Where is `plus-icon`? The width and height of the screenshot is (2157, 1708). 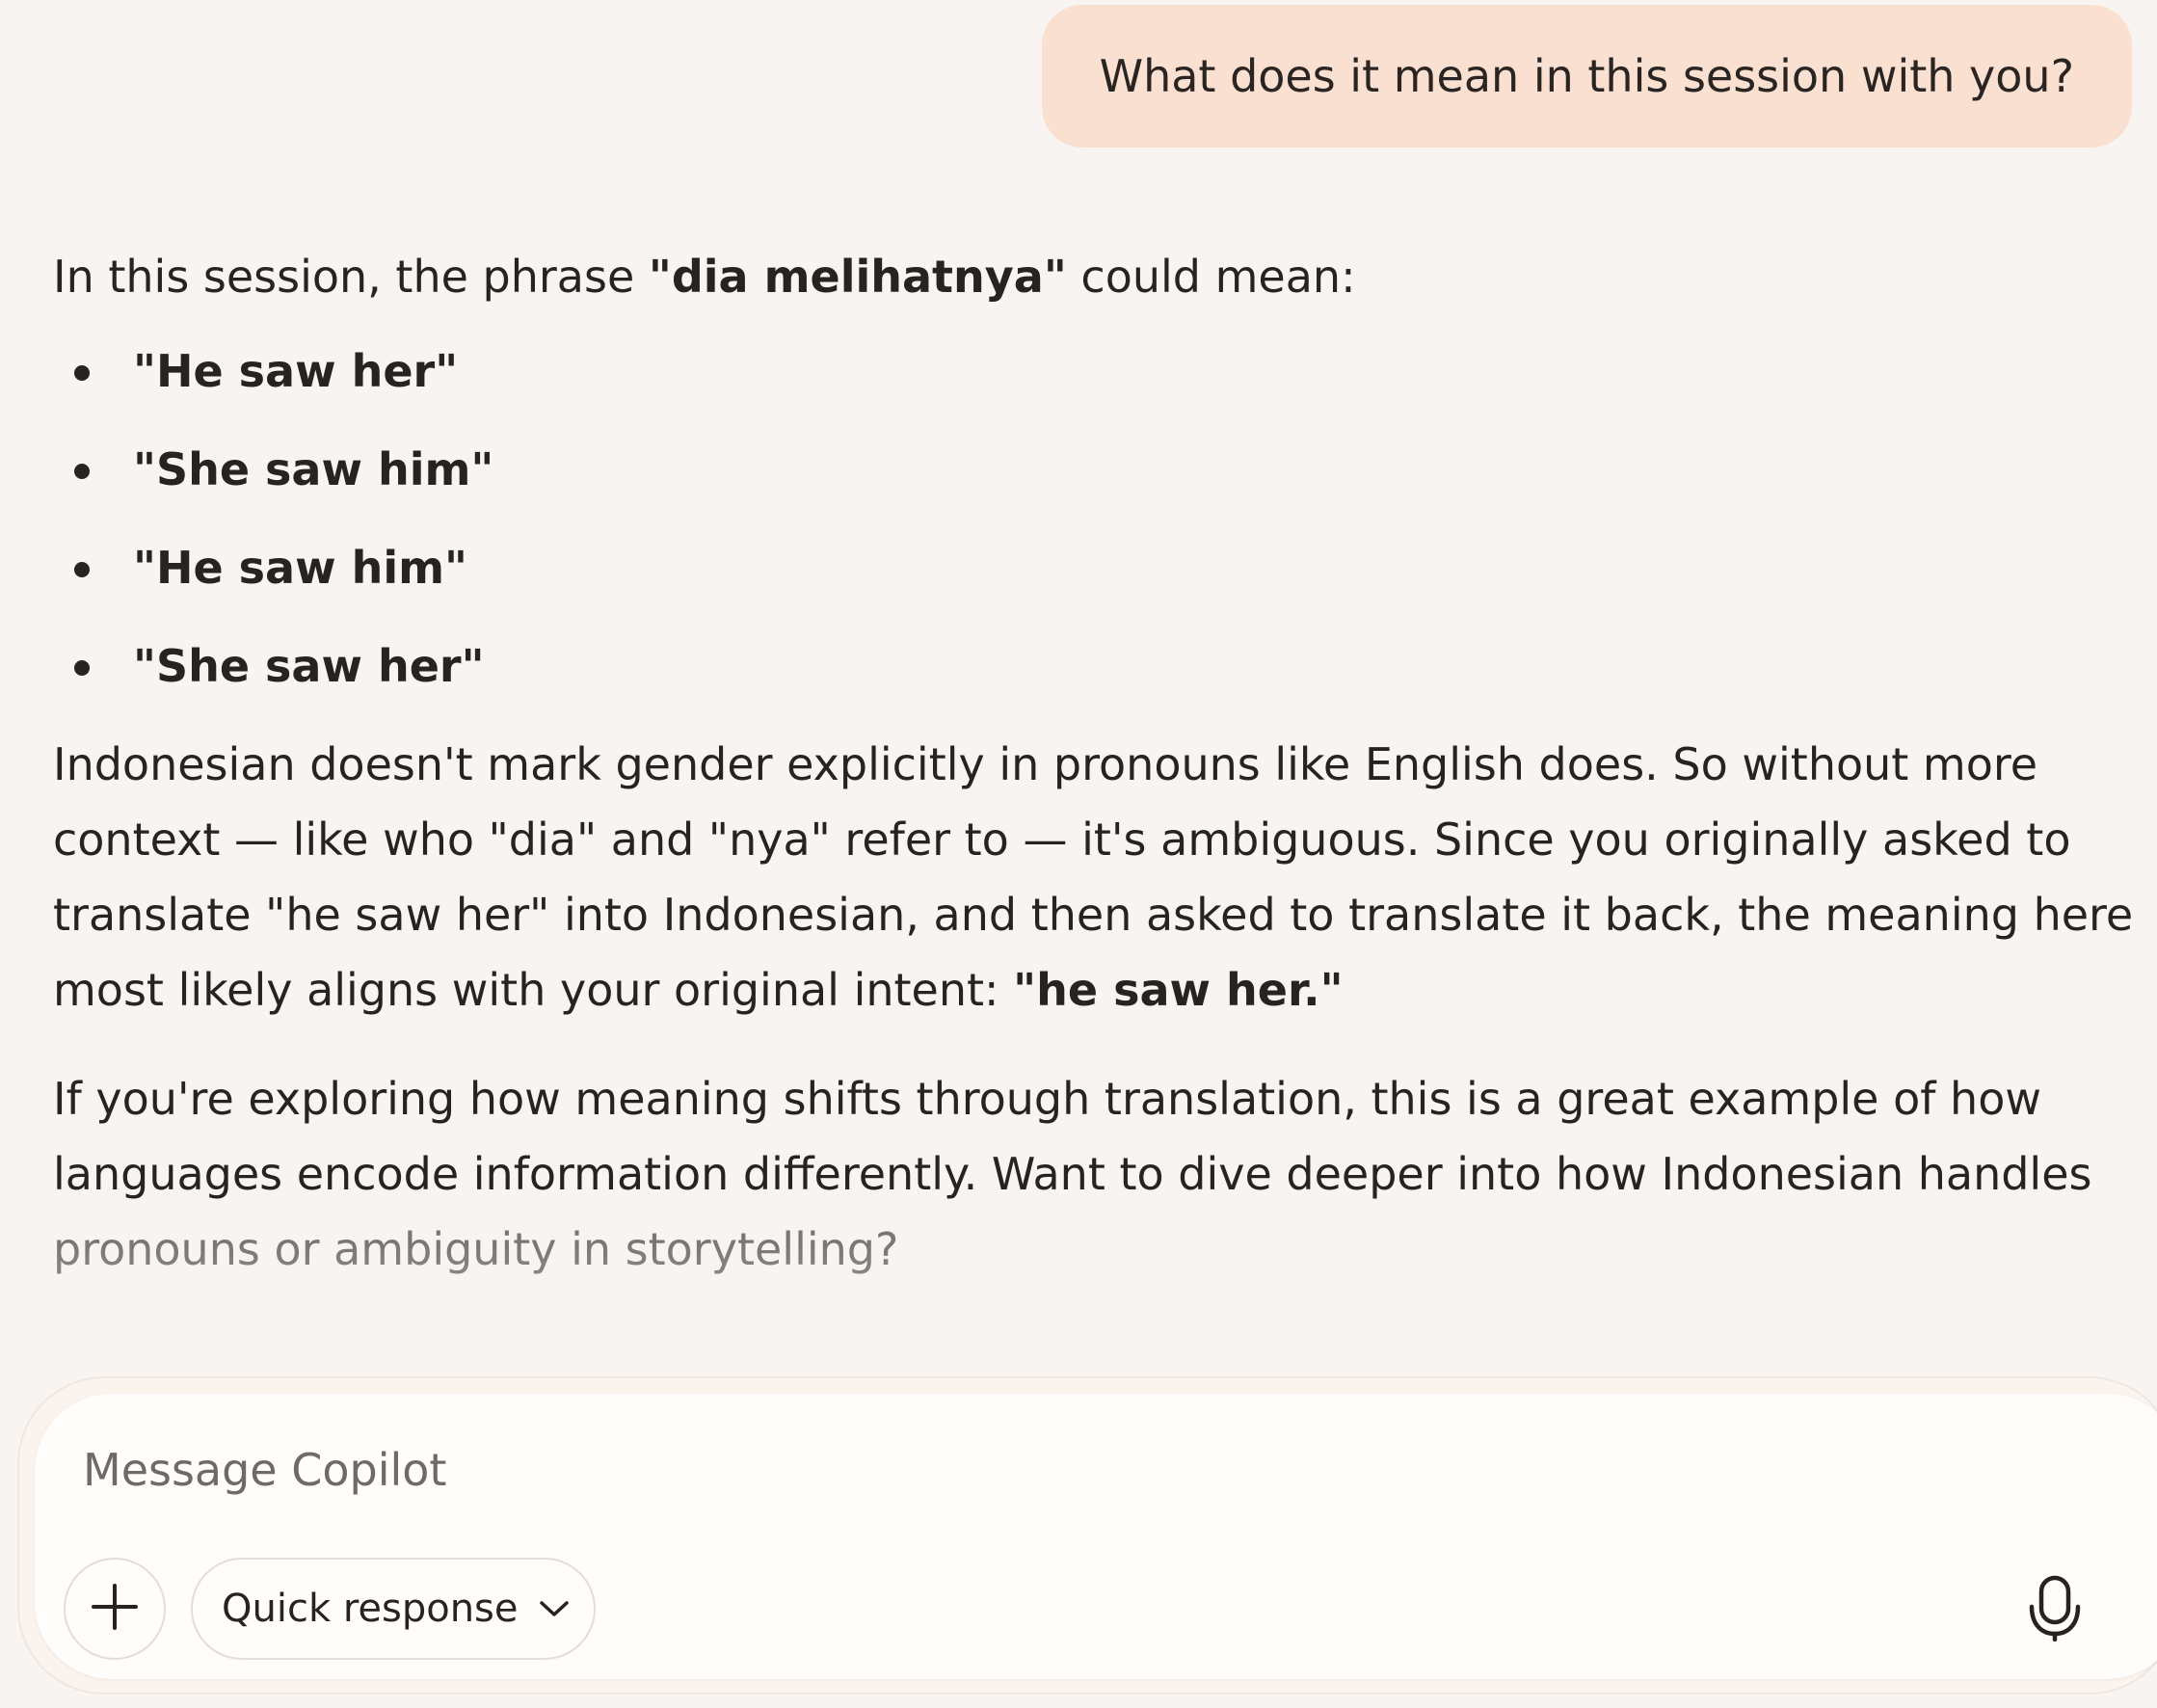 plus-icon is located at coordinates (115, 1609).